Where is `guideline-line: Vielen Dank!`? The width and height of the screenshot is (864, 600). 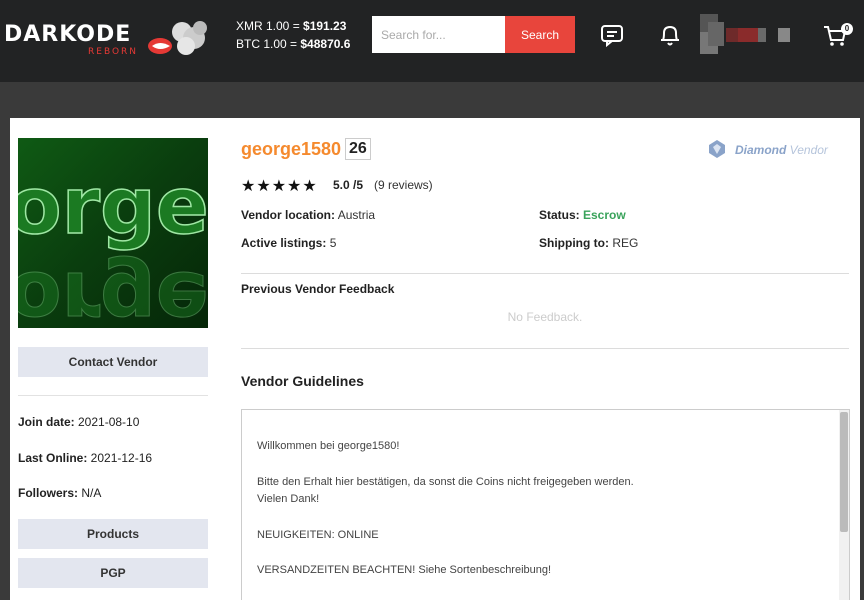 guideline-line: Vielen Dank! is located at coordinates (288, 499).